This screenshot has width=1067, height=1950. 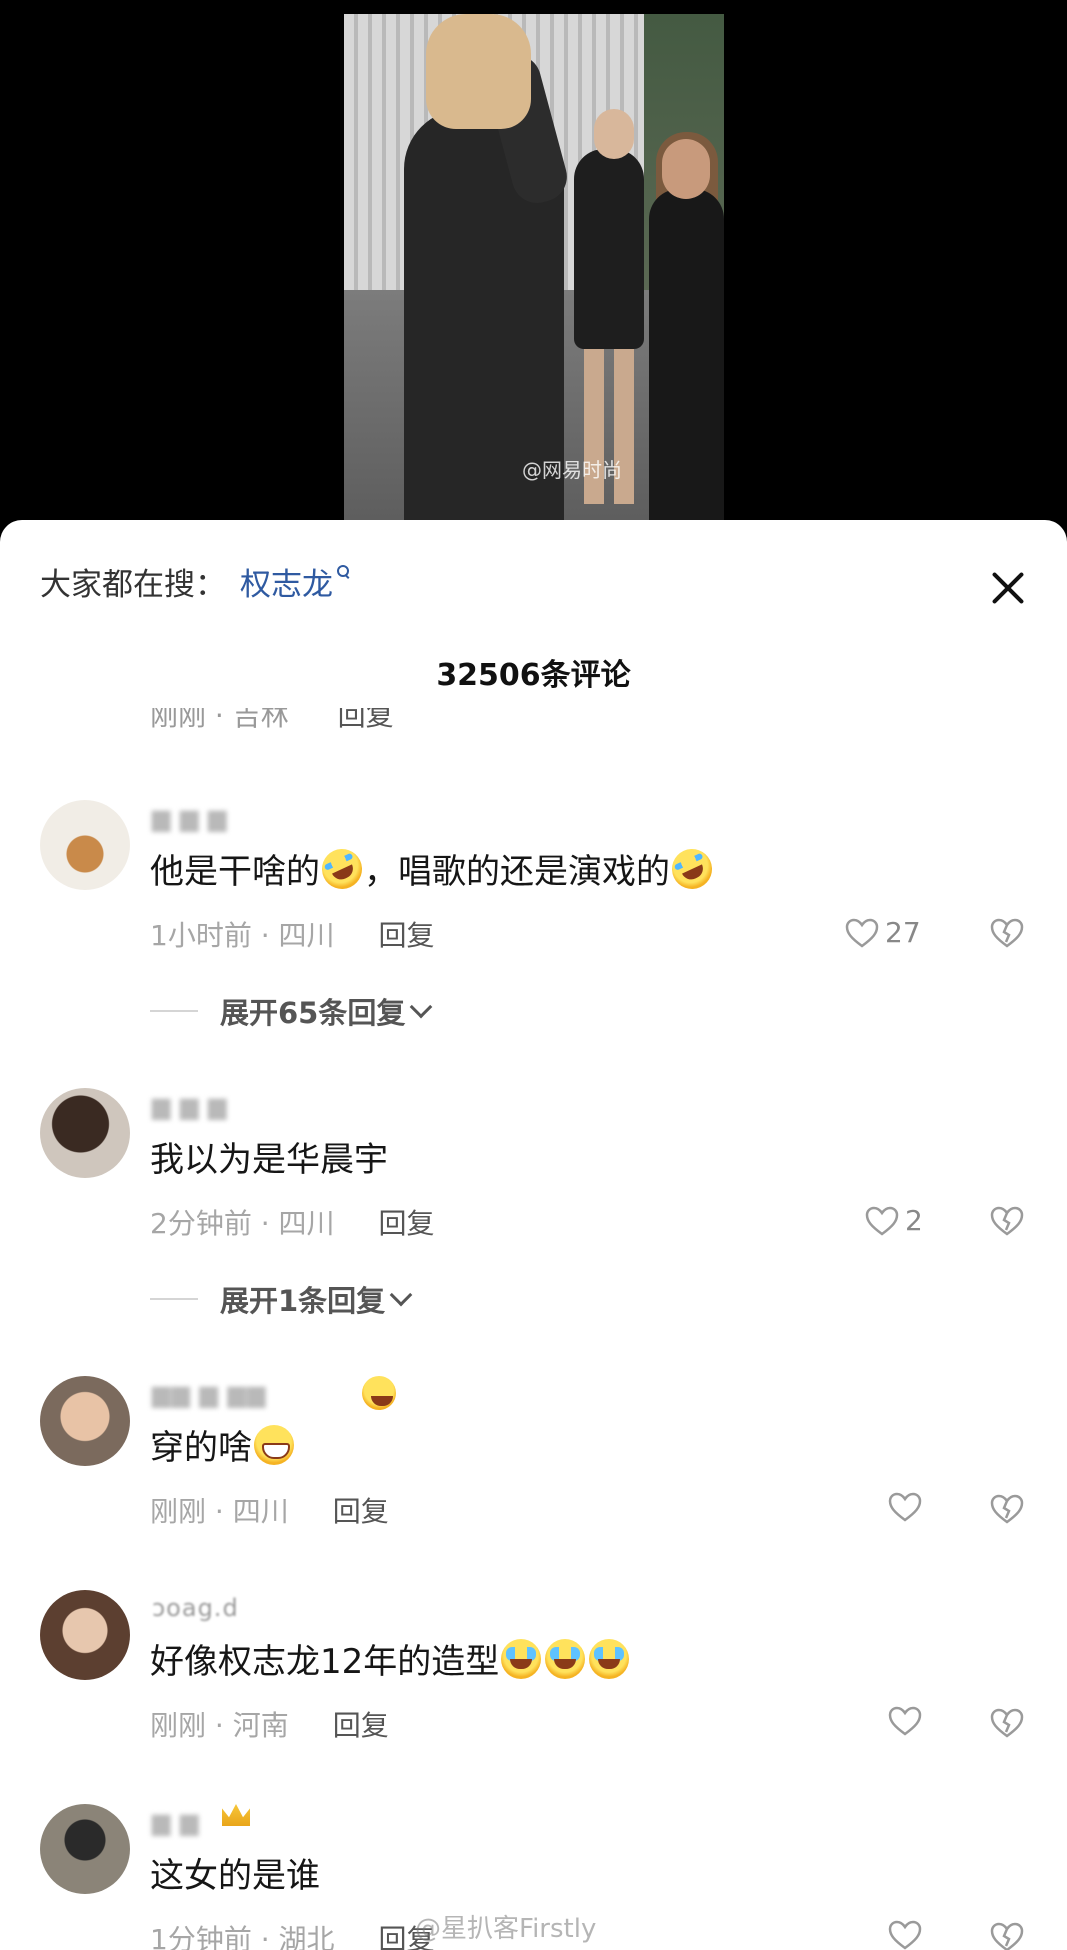 What do you see at coordinates (883, 932) in the screenshot?
I see `like-button: 27` at bounding box center [883, 932].